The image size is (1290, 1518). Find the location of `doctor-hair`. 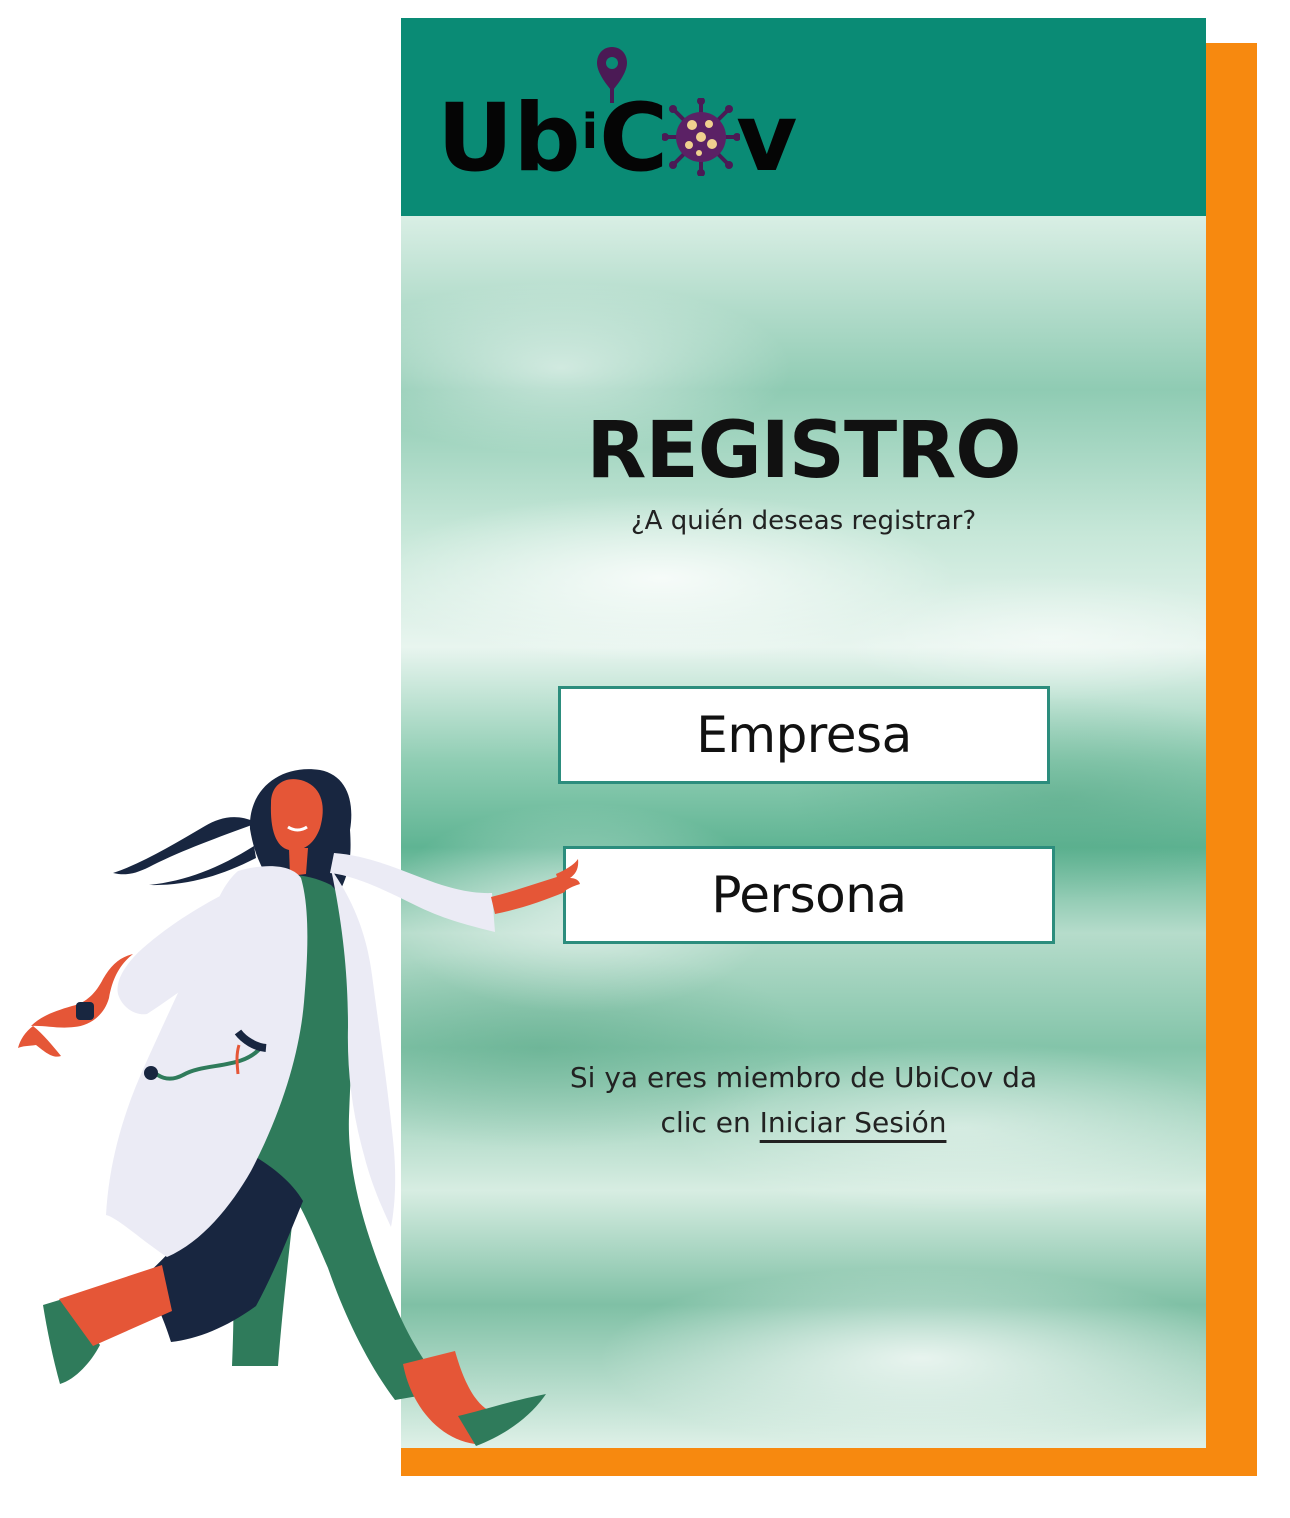

doctor-hair is located at coordinates (232, 840).